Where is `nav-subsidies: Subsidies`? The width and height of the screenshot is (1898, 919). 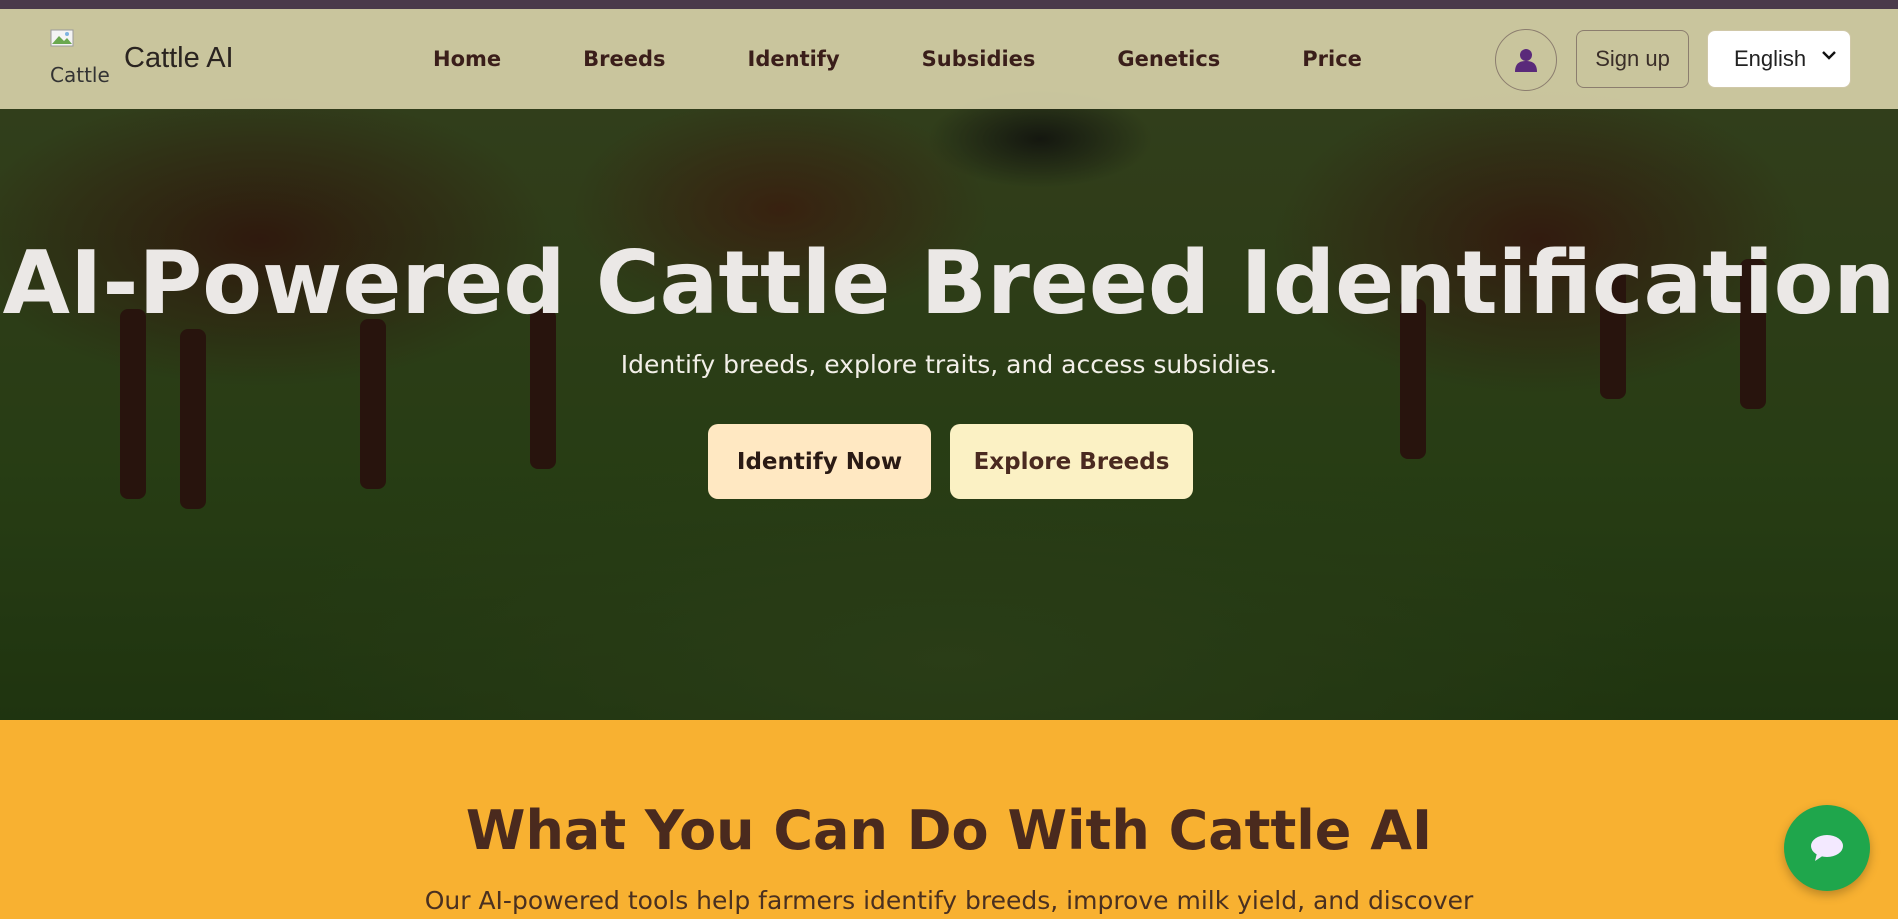
nav-subsidies: Subsidies is located at coordinates (979, 59).